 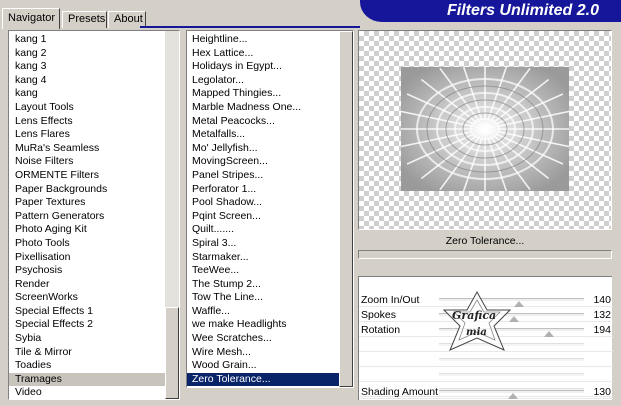 What do you see at coordinates (400, 392) in the screenshot?
I see `control-label: Shading Amount` at bounding box center [400, 392].